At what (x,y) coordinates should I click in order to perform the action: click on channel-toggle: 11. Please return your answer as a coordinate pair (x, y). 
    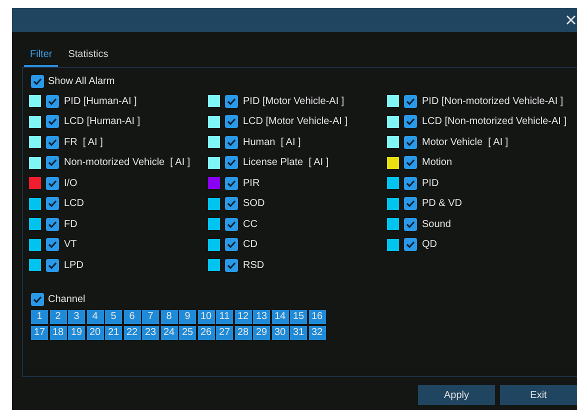
    Looking at the image, I should click on (224, 317).